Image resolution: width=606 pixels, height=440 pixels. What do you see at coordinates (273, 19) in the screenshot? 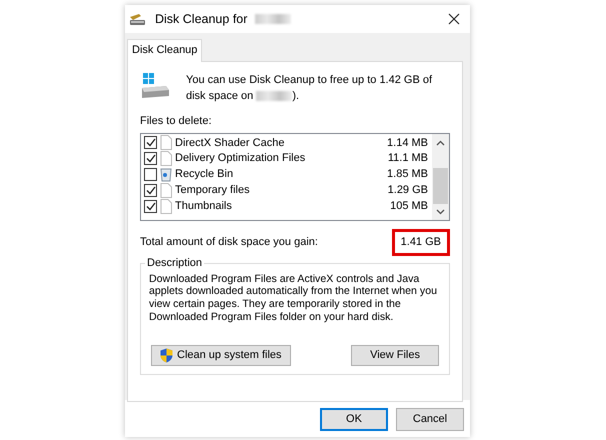
I see `redaction` at bounding box center [273, 19].